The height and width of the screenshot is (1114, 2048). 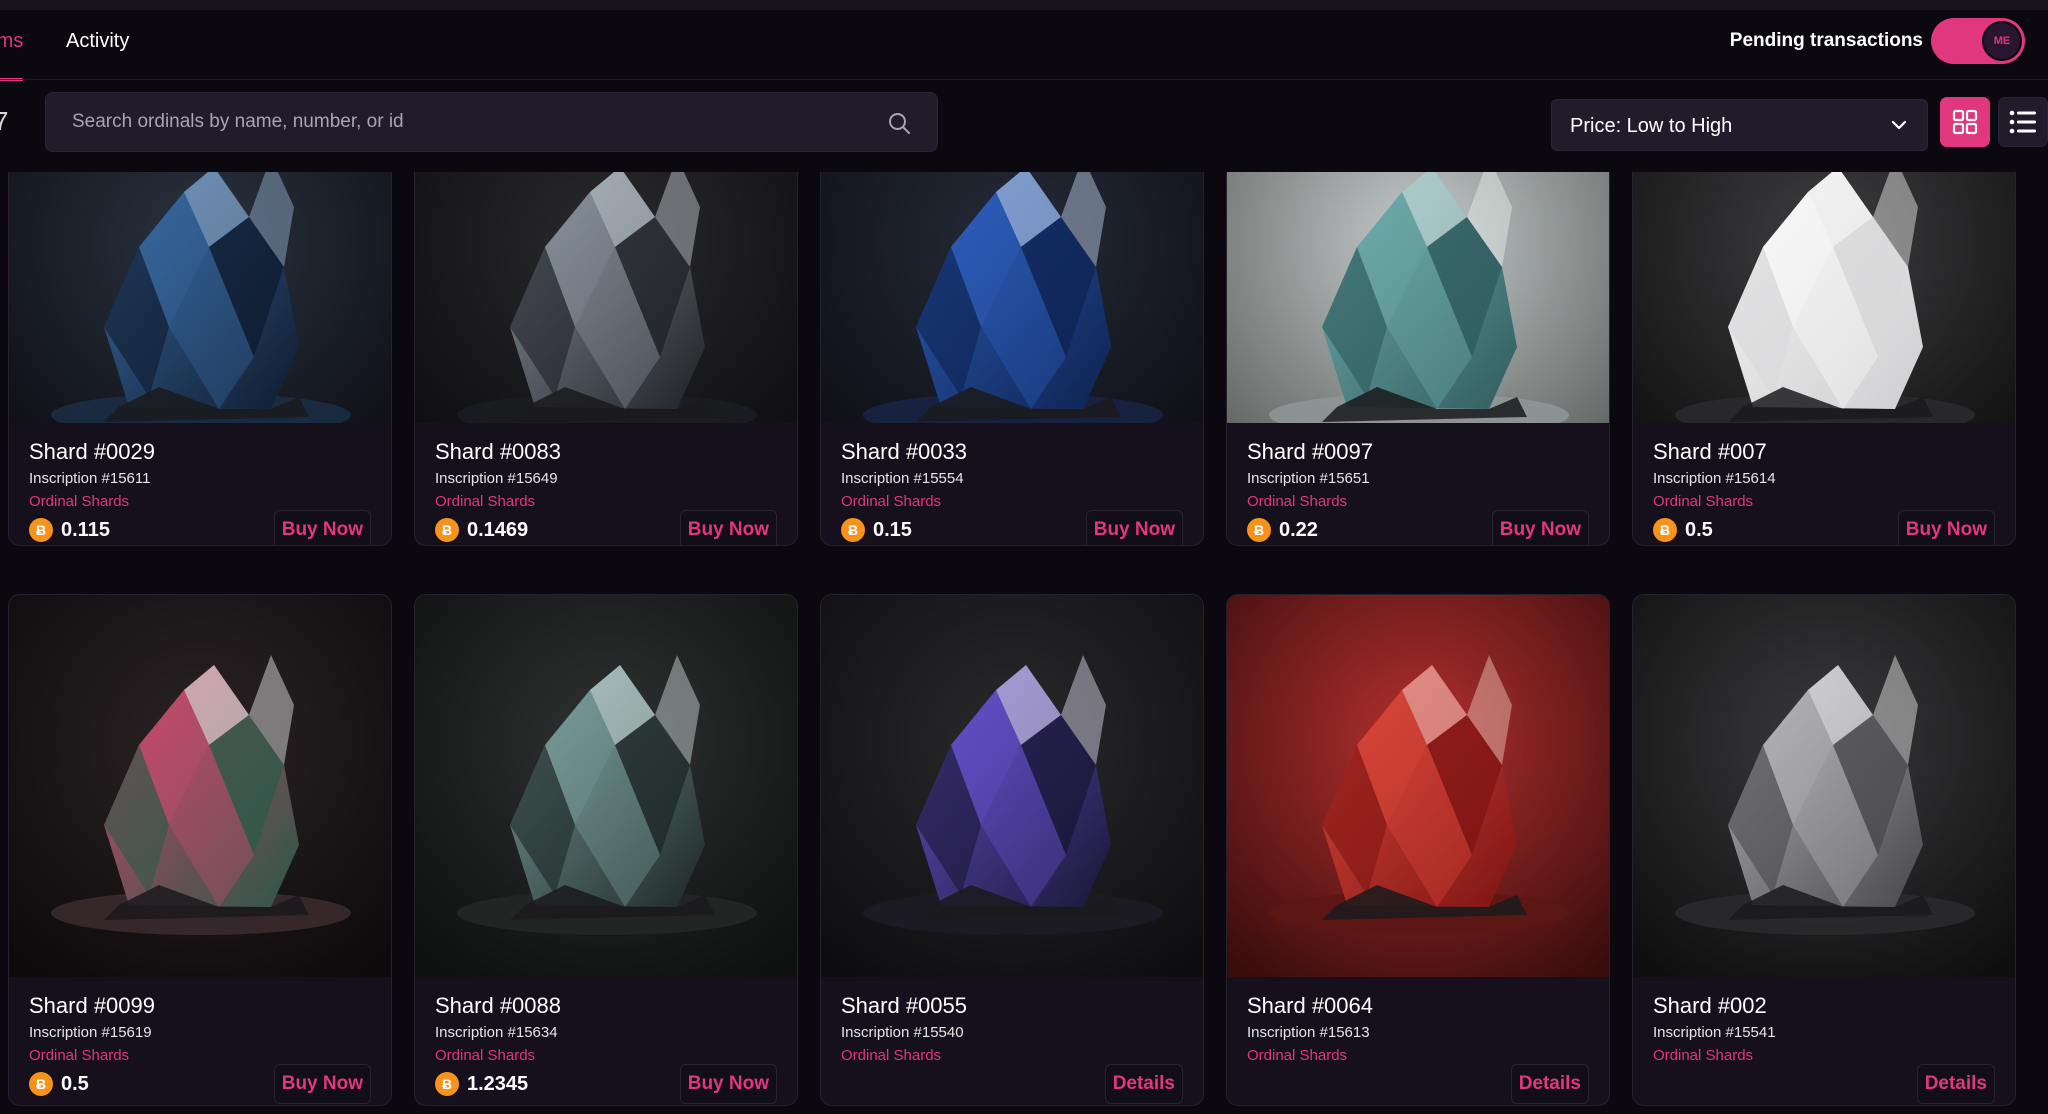 What do you see at coordinates (902, 478) in the screenshot?
I see `item-inscription: Inscription #15554` at bounding box center [902, 478].